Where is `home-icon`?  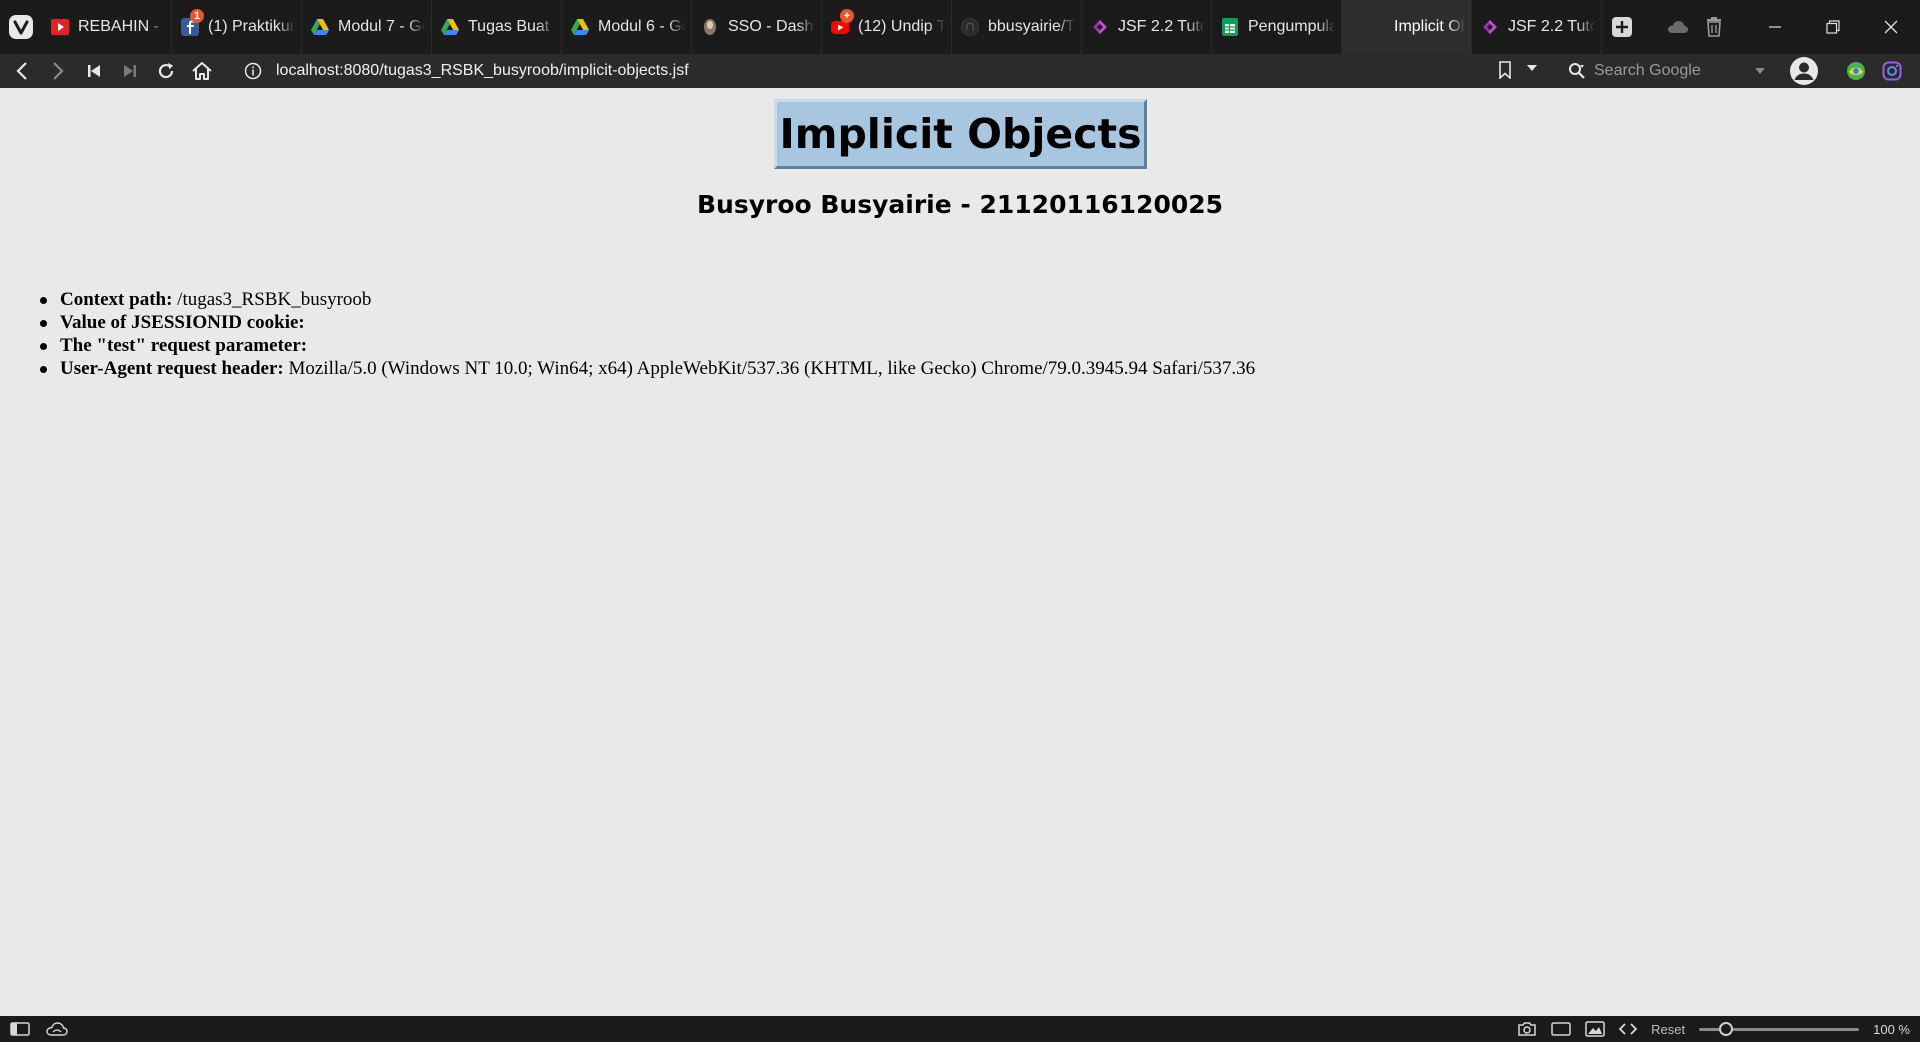 home-icon is located at coordinates (202, 71).